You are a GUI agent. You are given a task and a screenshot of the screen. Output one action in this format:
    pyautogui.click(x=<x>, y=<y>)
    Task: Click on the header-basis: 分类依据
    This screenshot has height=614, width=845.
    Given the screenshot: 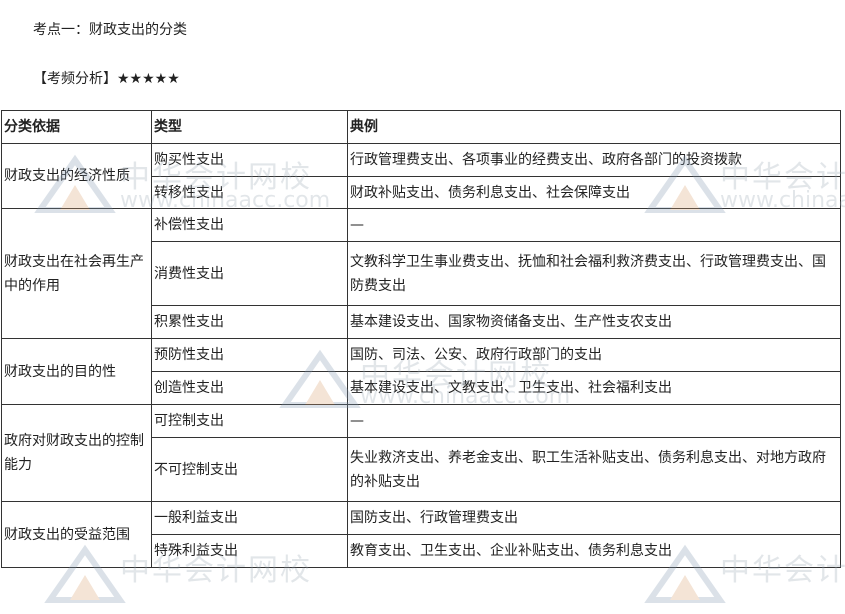 What is the action you would take?
    pyautogui.click(x=76, y=127)
    